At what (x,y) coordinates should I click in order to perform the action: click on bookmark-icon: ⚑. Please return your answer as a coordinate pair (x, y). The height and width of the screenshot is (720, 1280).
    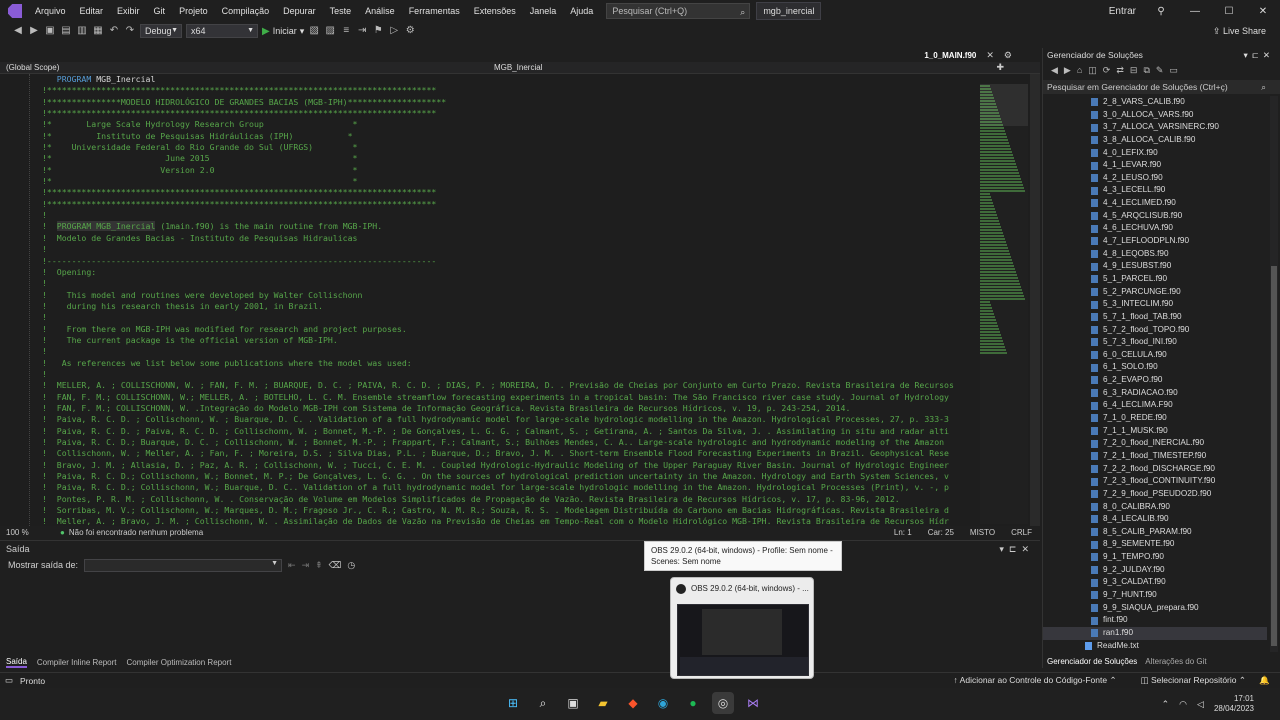
    Looking at the image, I should click on (378, 31).